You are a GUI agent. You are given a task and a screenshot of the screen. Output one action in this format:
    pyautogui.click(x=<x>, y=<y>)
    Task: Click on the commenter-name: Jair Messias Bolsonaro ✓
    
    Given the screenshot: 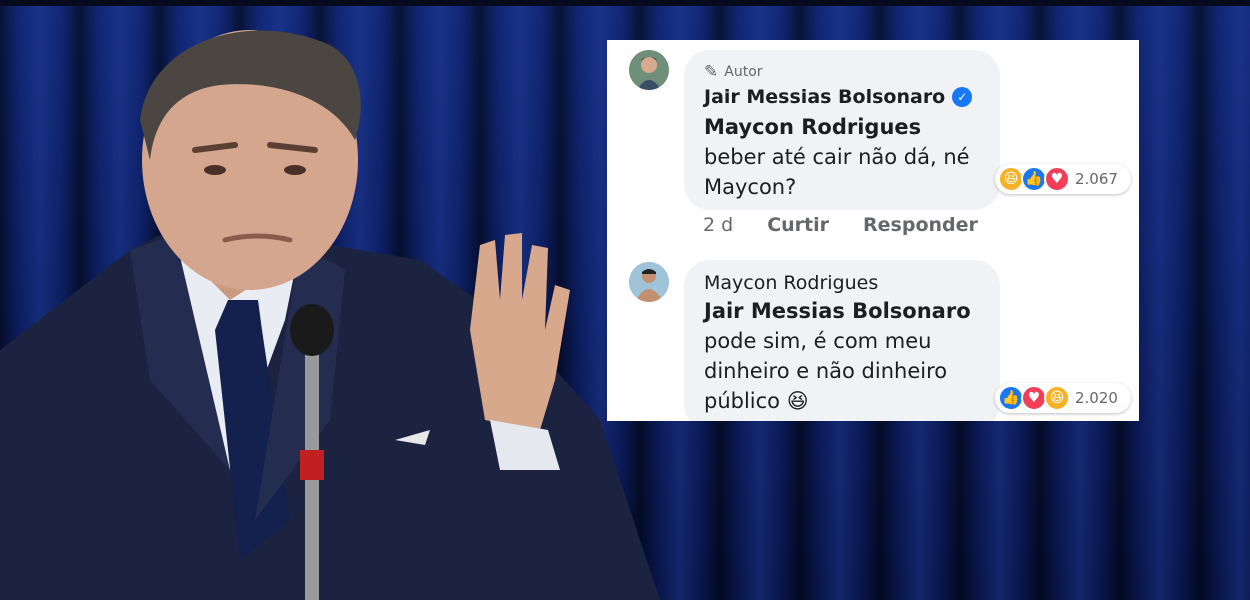 What is the action you would take?
    pyautogui.click(x=843, y=97)
    